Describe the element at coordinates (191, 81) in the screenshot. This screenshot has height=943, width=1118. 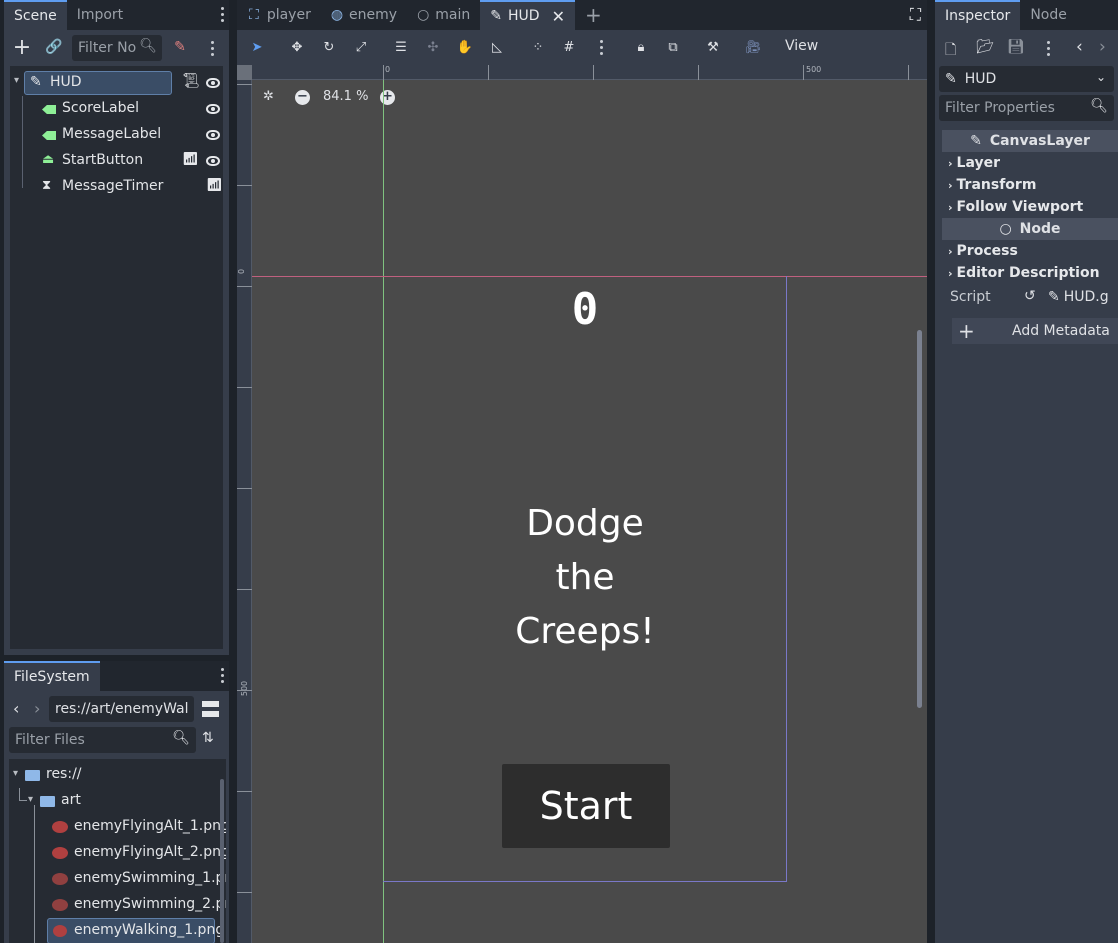
I see `script-icon: 📜︎` at that location.